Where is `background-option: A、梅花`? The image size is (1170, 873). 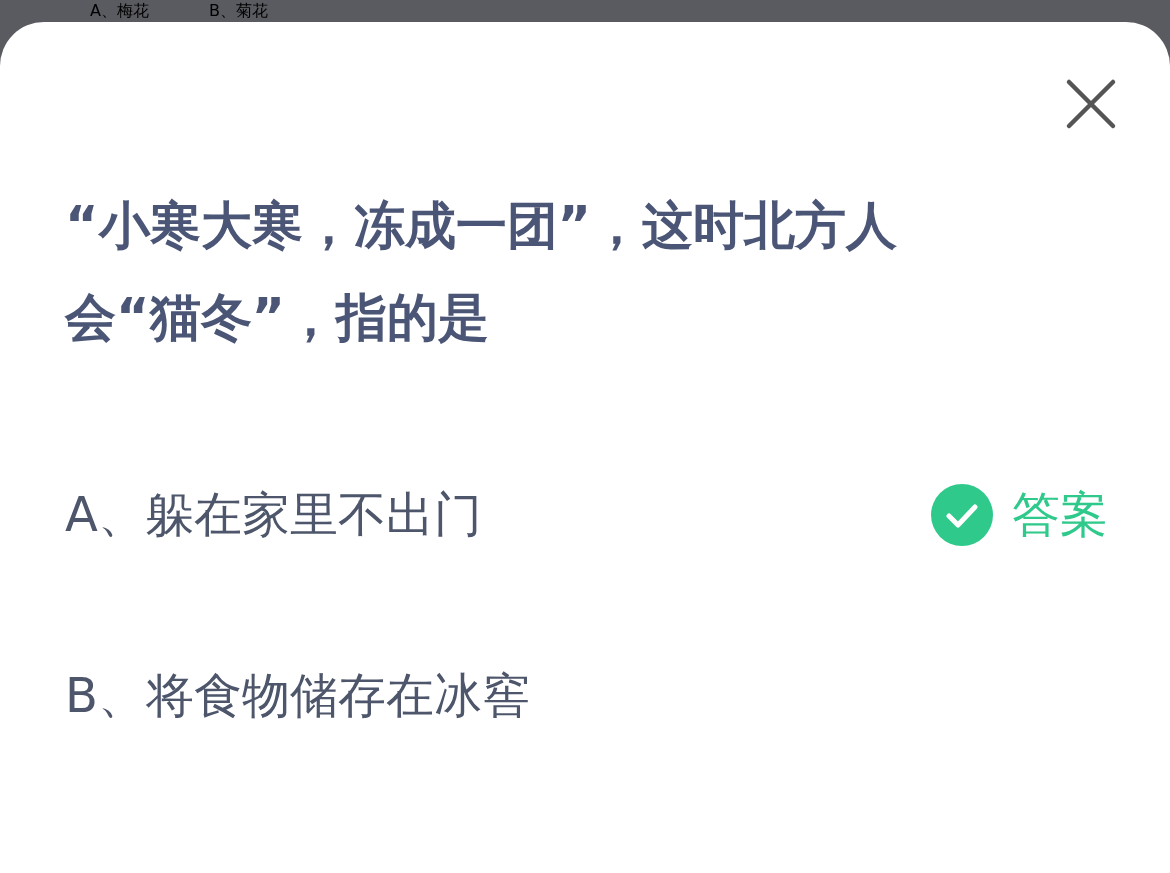
background-option: A、梅花 is located at coordinates (119, 11).